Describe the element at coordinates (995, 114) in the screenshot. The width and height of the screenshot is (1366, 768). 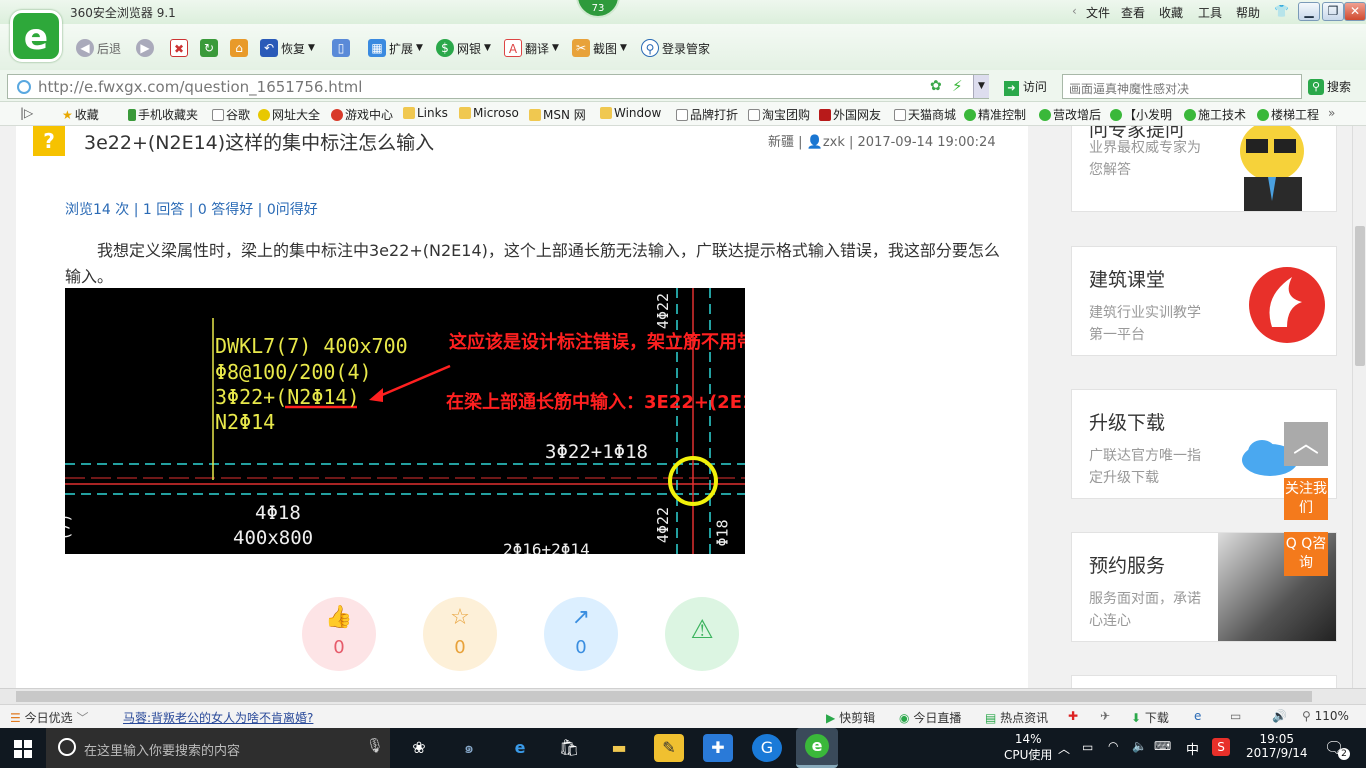
I see `fav-item: 精准控制` at that location.